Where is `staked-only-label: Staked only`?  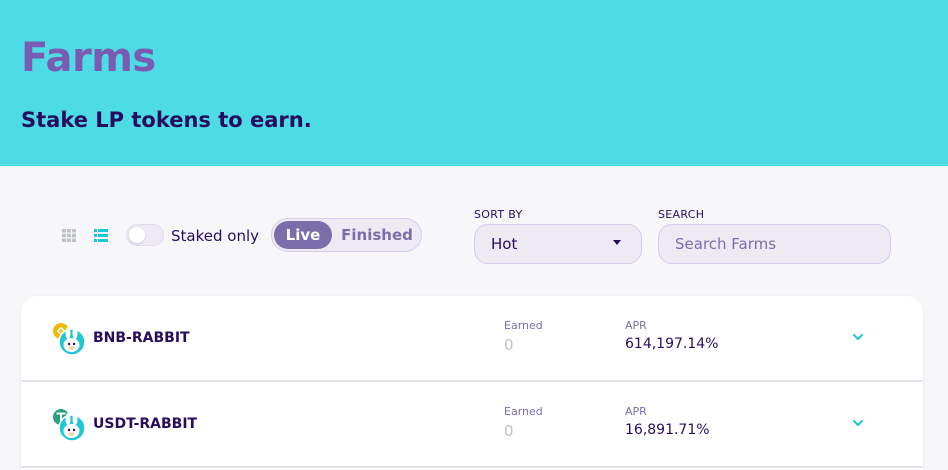
staked-only-label: Staked only is located at coordinates (215, 236).